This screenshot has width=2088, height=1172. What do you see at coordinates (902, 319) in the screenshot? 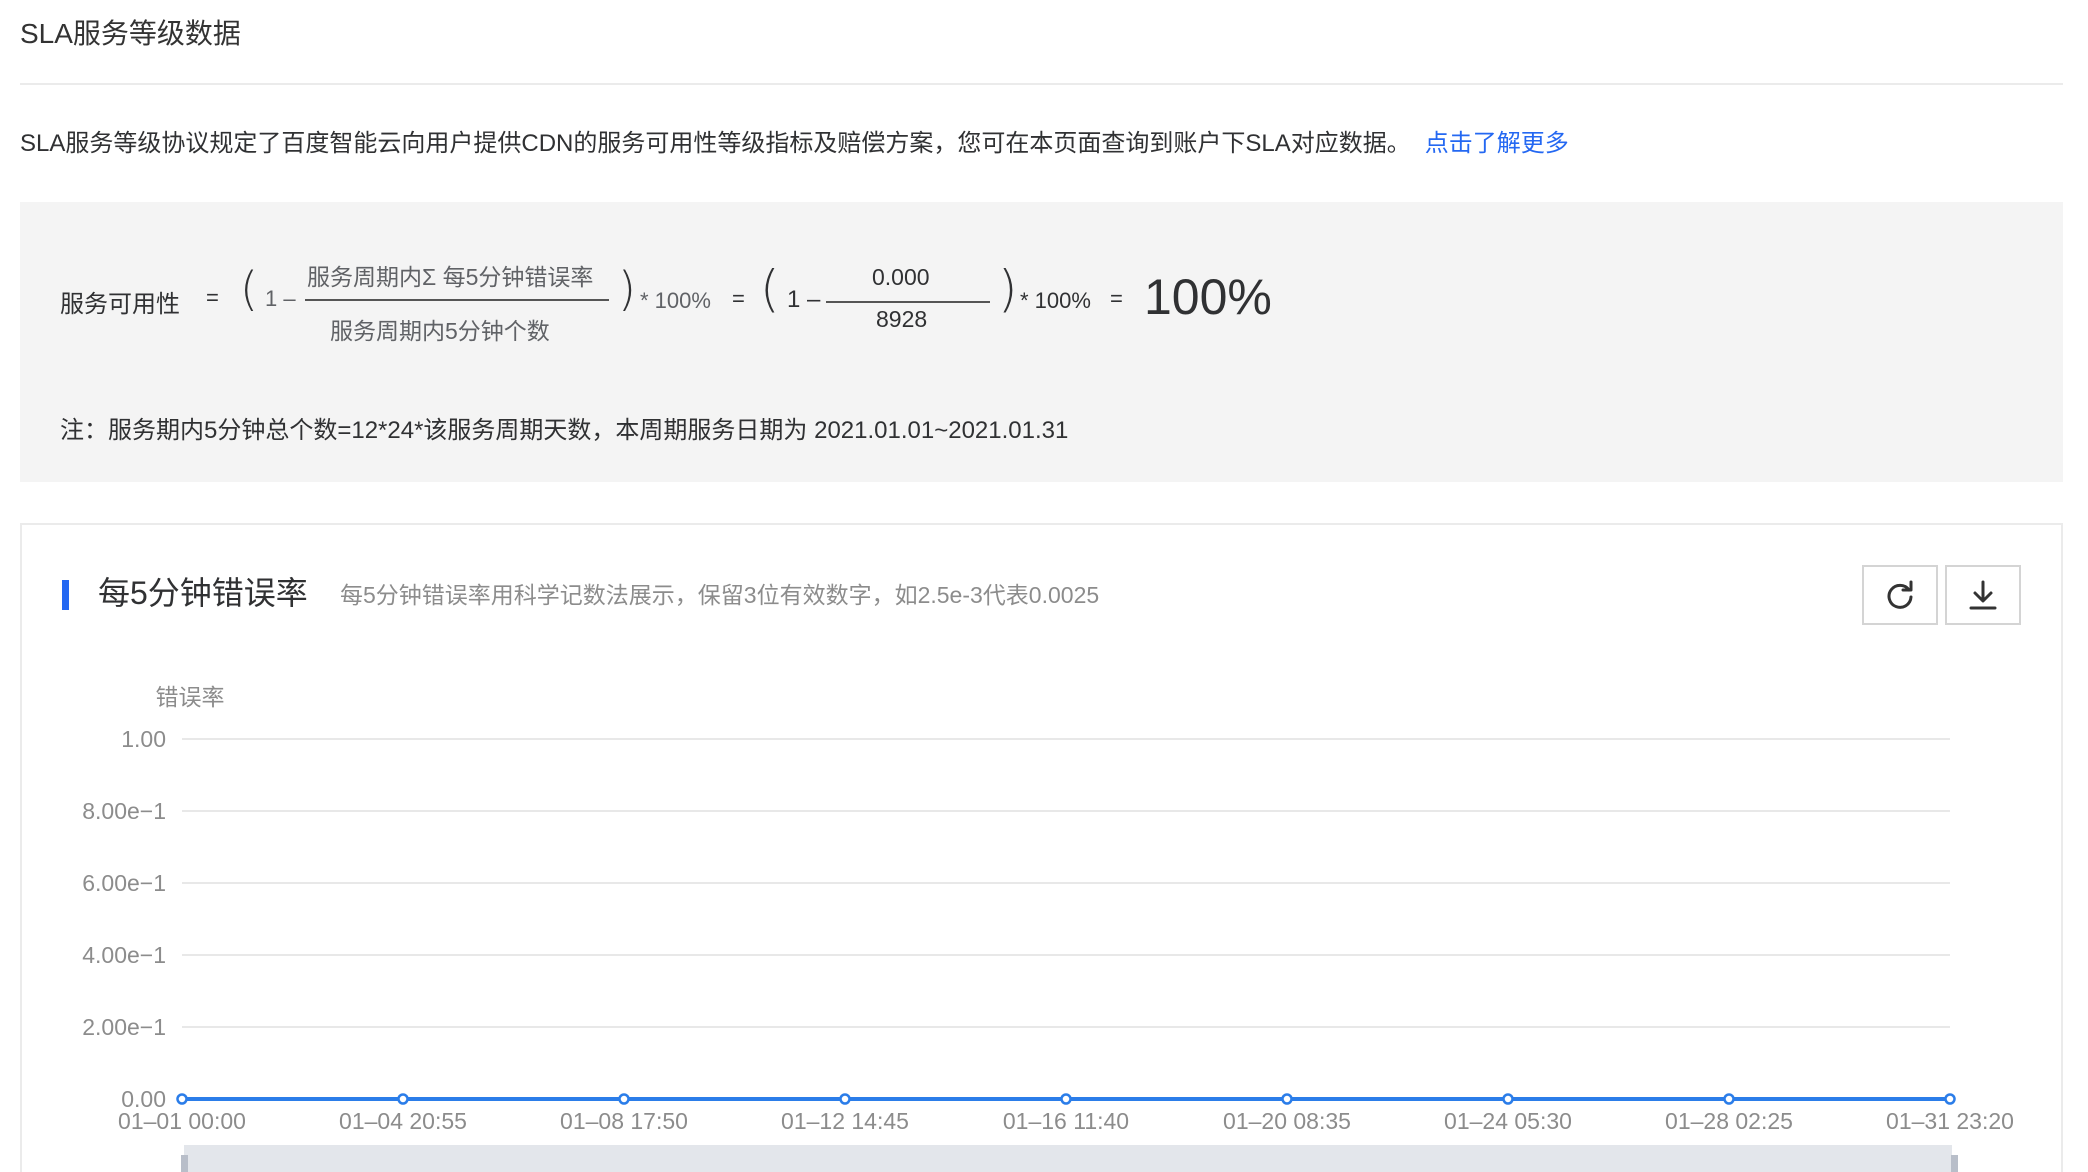
I see `denominator-value: 8928` at bounding box center [902, 319].